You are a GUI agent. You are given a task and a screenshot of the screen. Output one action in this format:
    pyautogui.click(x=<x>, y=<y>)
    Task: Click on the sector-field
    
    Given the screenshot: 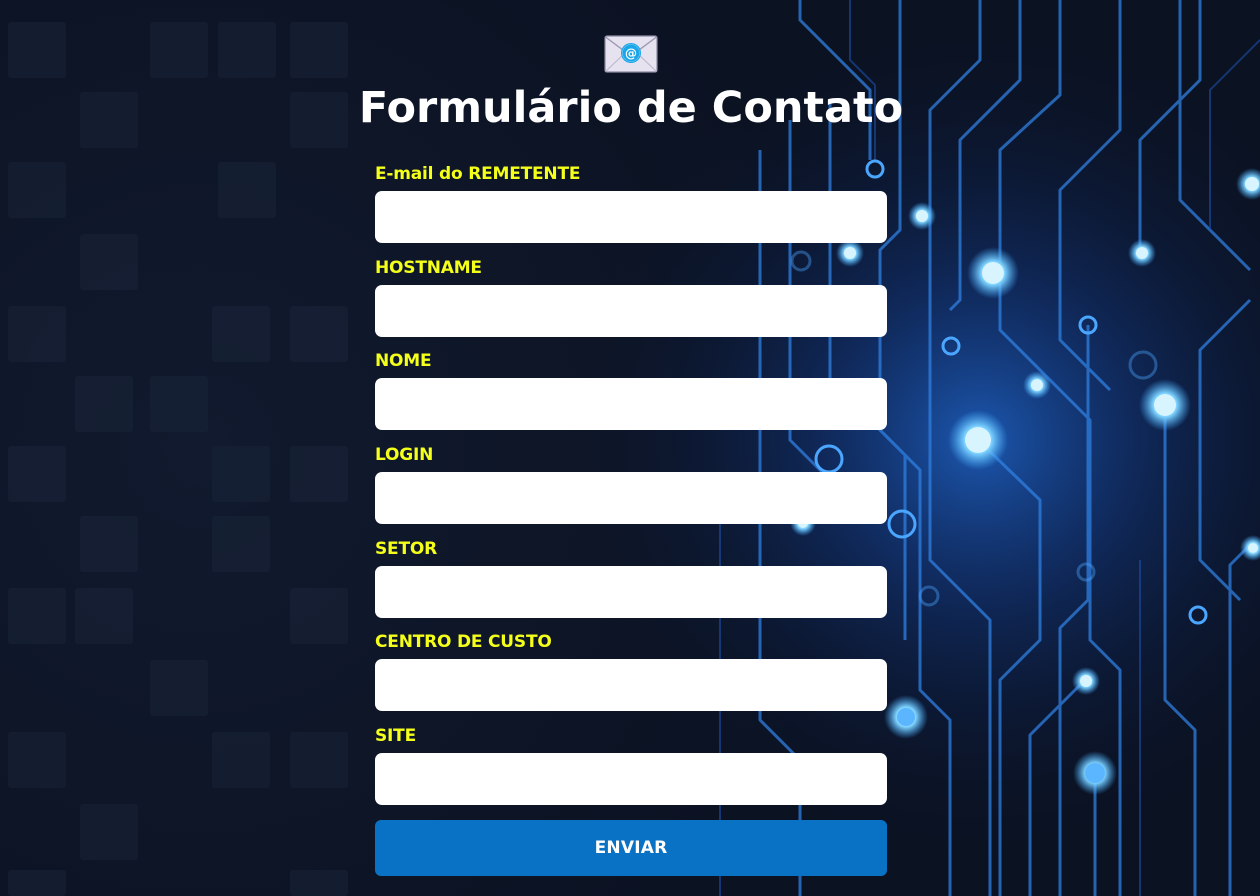 What is the action you would take?
    pyautogui.click(x=631, y=592)
    